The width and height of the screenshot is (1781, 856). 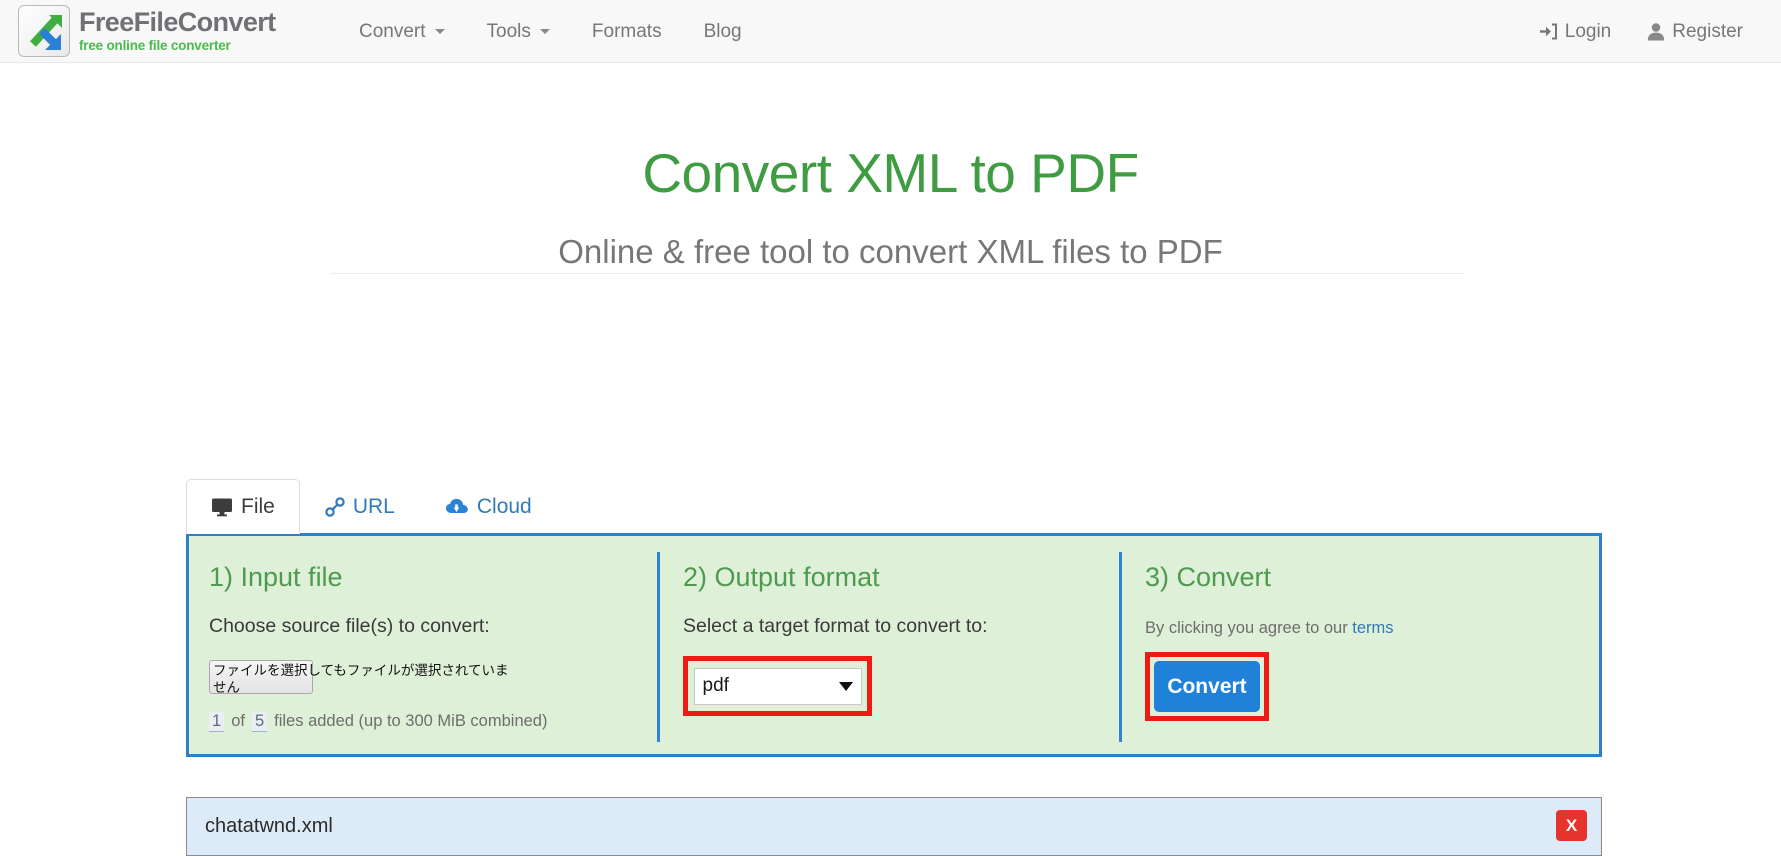 I want to click on register-link: Register, so click(x=1695, y=31).